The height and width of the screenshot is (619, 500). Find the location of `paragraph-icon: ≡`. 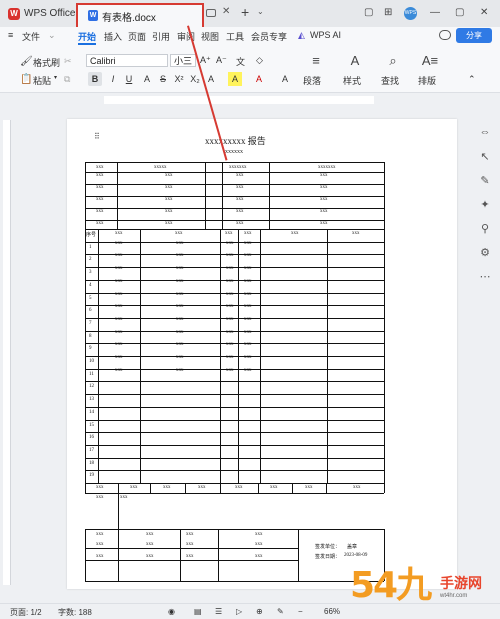

paragraph-icon: ≡ is located at coordinates (316, 61).